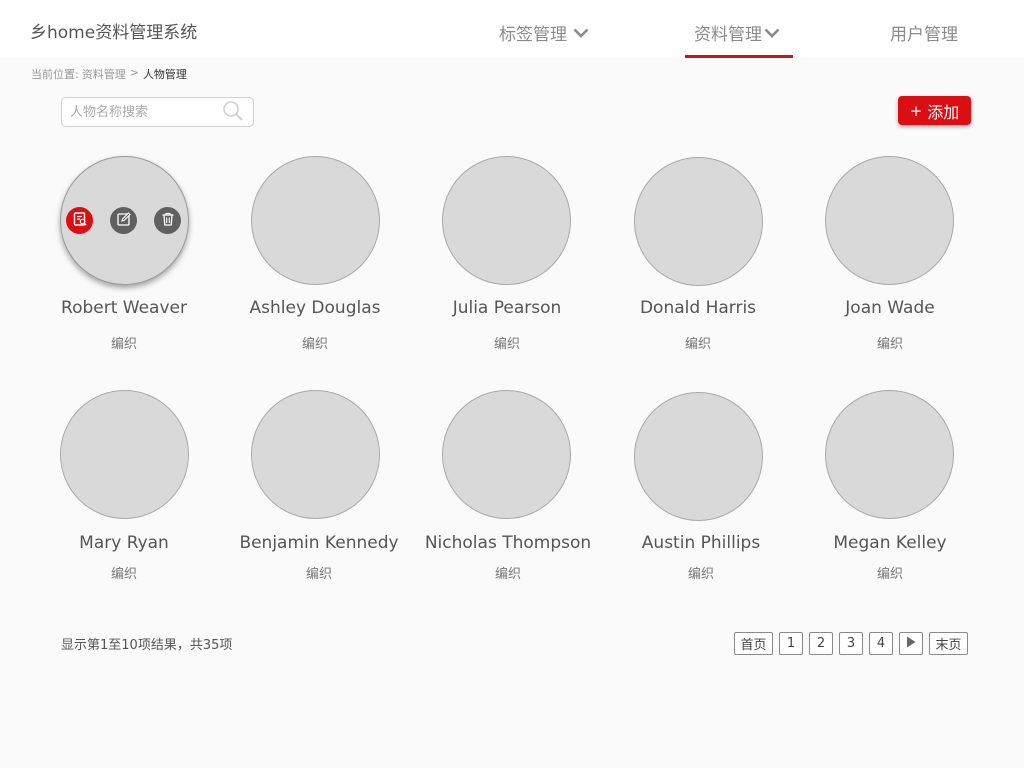  I want to click on play-right-icon, so click(911, 644).